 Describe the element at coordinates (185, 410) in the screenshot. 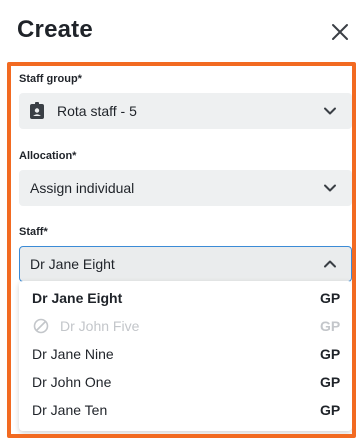

I see `staff-option: Dr Jane Ten GP` at that location.